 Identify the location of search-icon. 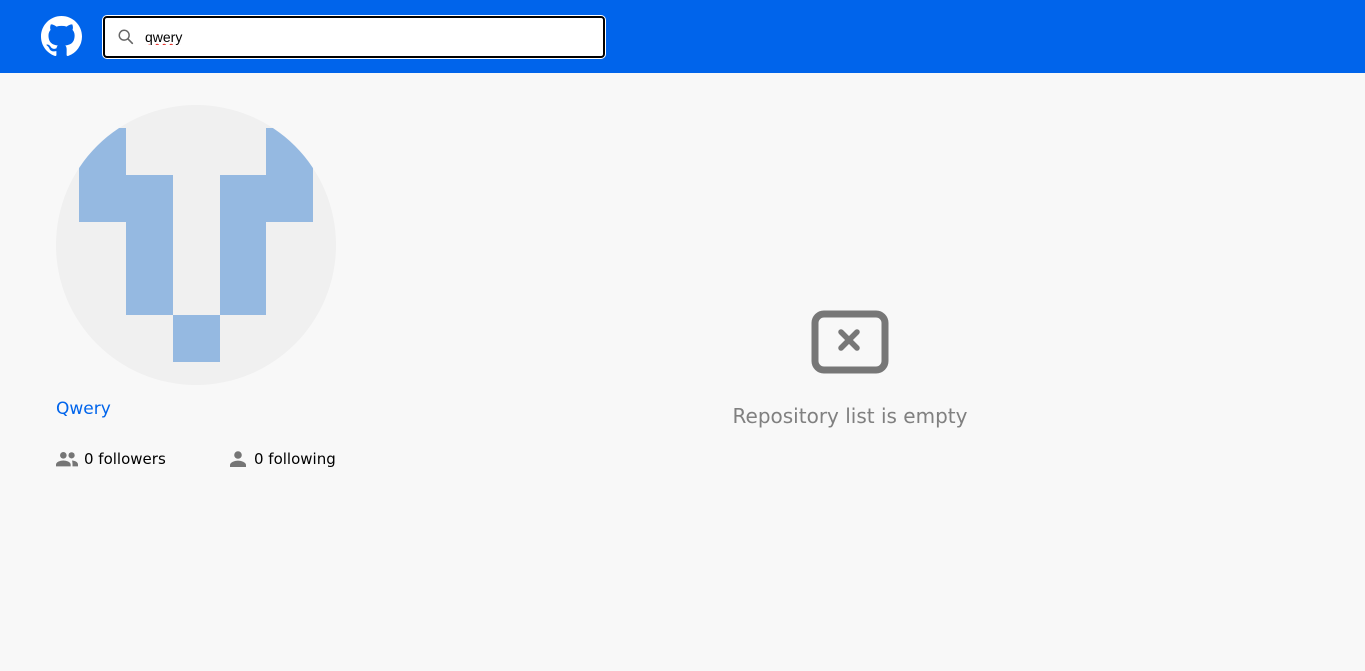
(126, 37).